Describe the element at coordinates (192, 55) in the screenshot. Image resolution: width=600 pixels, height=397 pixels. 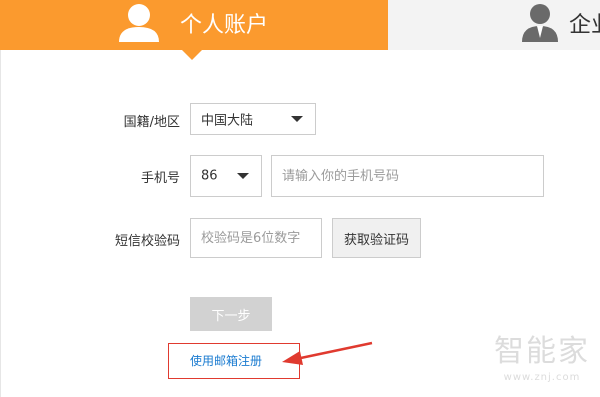
I see `active-tab-pointer` at that location.